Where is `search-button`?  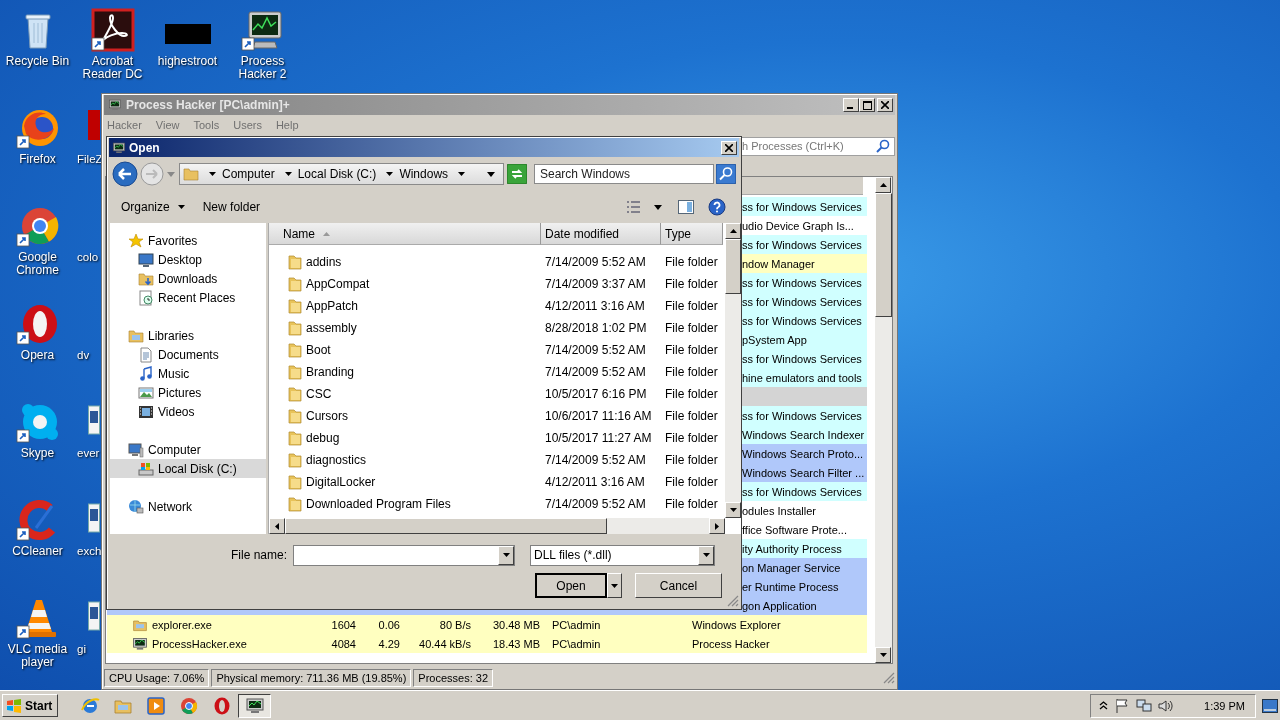
search-button is located at coordinates (726, 174).